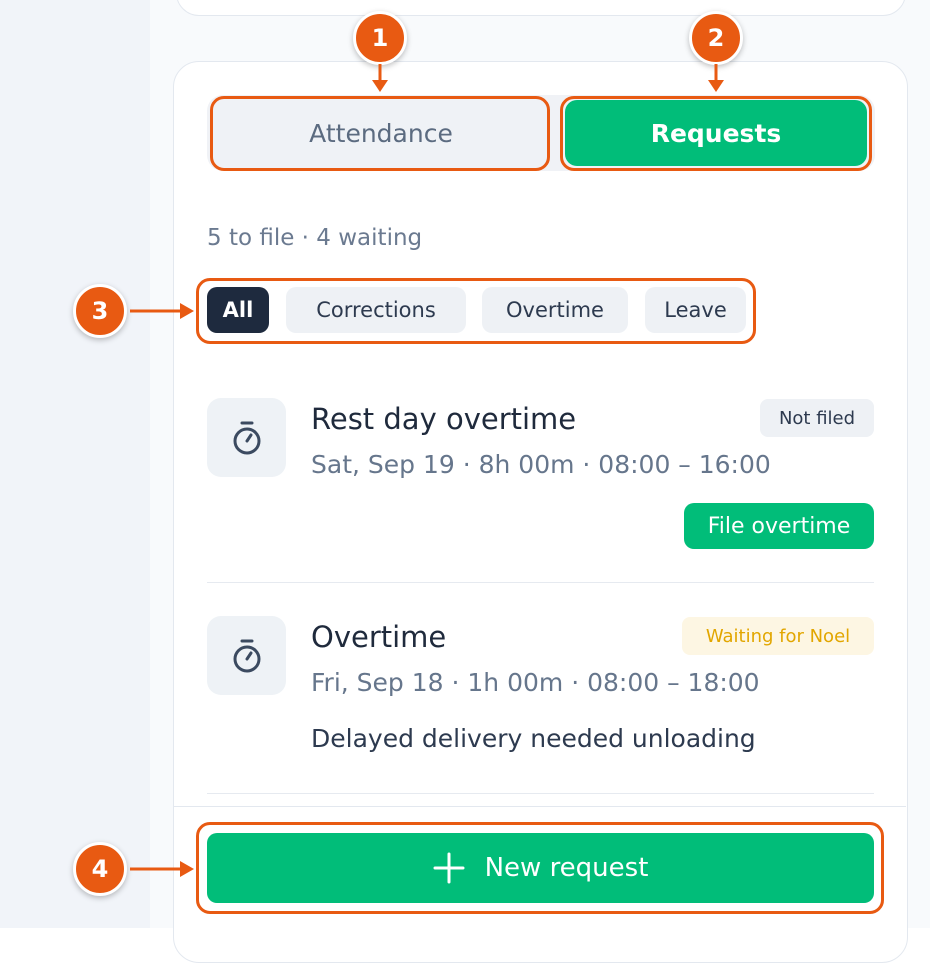 The height and width of the screenshot is (963, 930). Describe the element at coordinates (380, 86) in the screenshot. I see `callout-arrow-1-head` at that location.